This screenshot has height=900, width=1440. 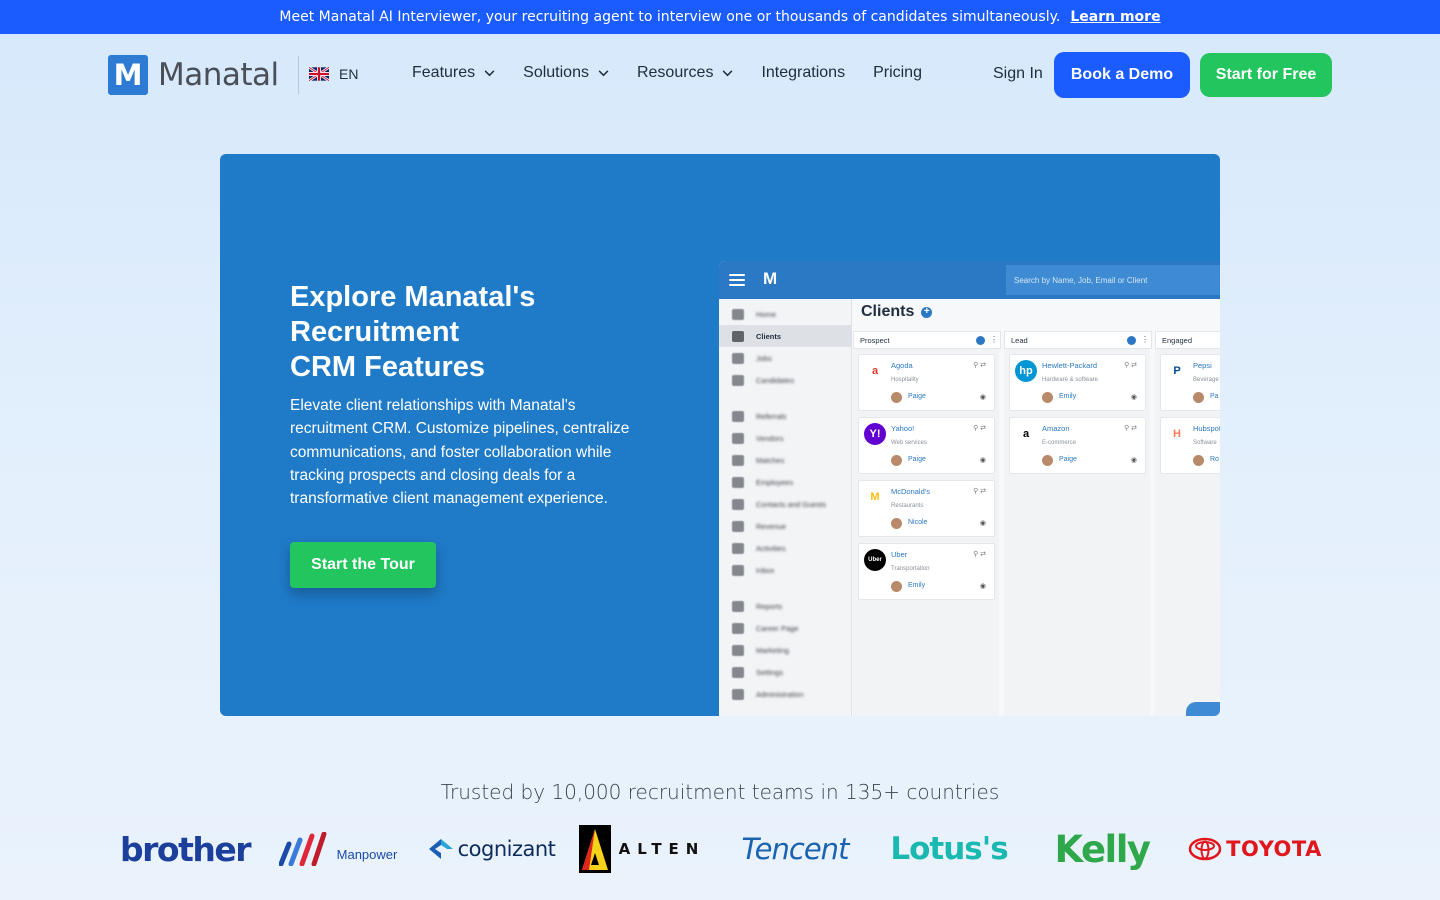 I want to click on eye-icon: ◉, so click(x=982, y=397).